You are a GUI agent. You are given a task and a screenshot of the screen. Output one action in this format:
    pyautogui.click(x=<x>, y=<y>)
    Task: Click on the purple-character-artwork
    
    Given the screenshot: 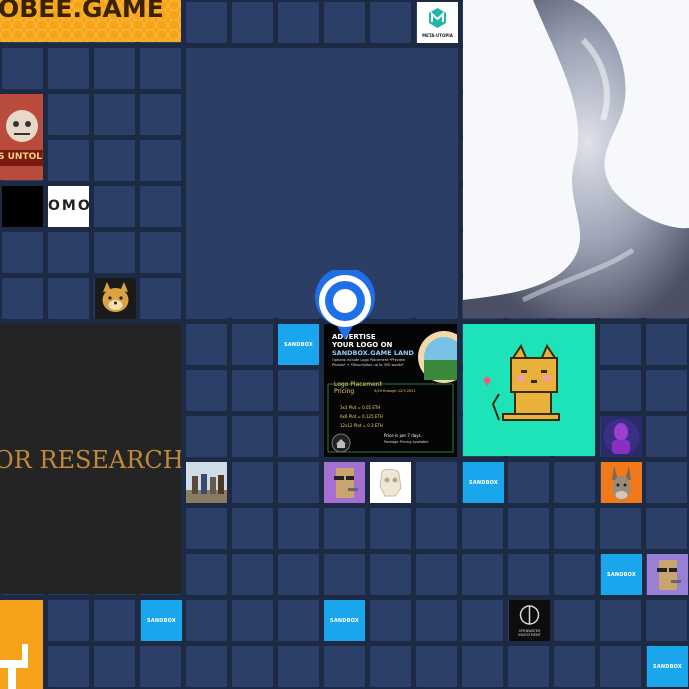 What is the action you would take?
    pyautogui.click(x=621, y=436)
    